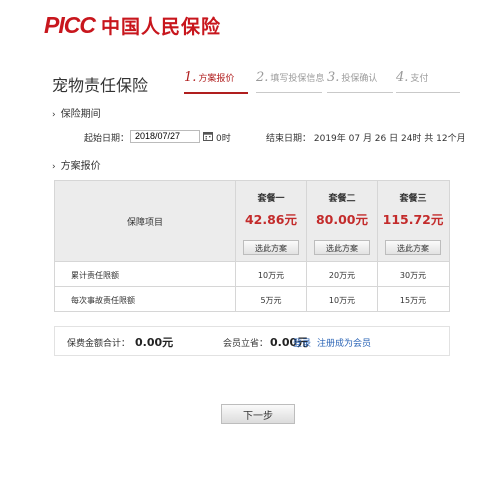  Describe the element at coordinates (252, 274) in the screenshot. I see `table-row: 累计责任限额 10万元 20万元 30万元` at that location.